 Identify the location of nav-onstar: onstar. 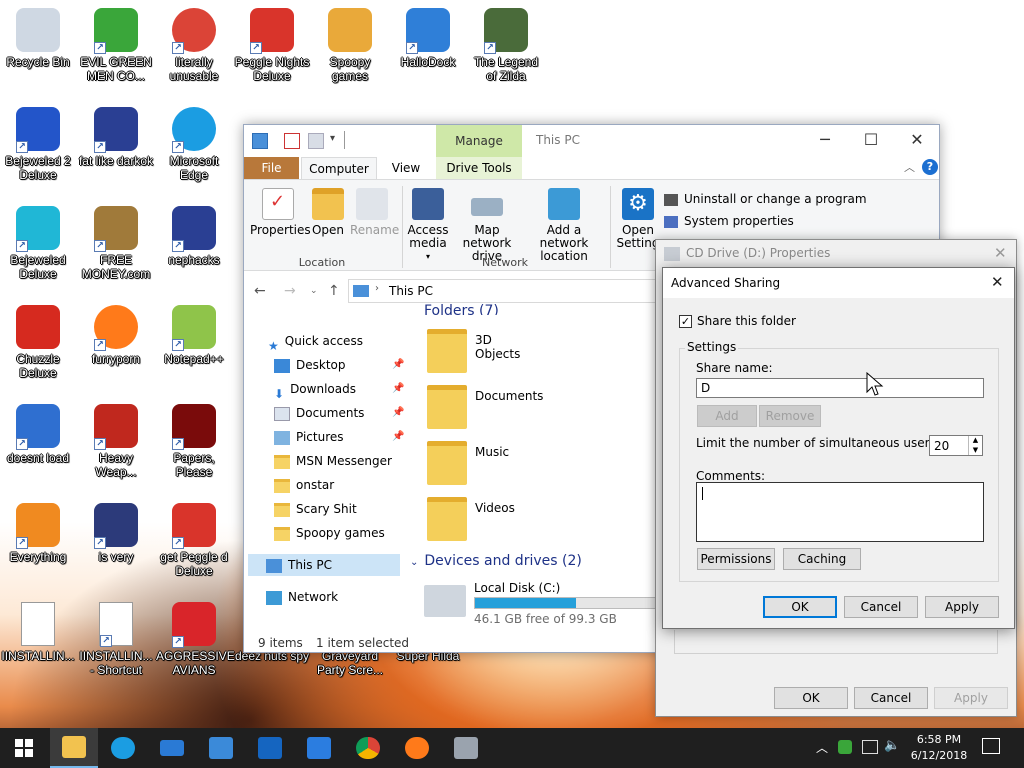
(304, 485).